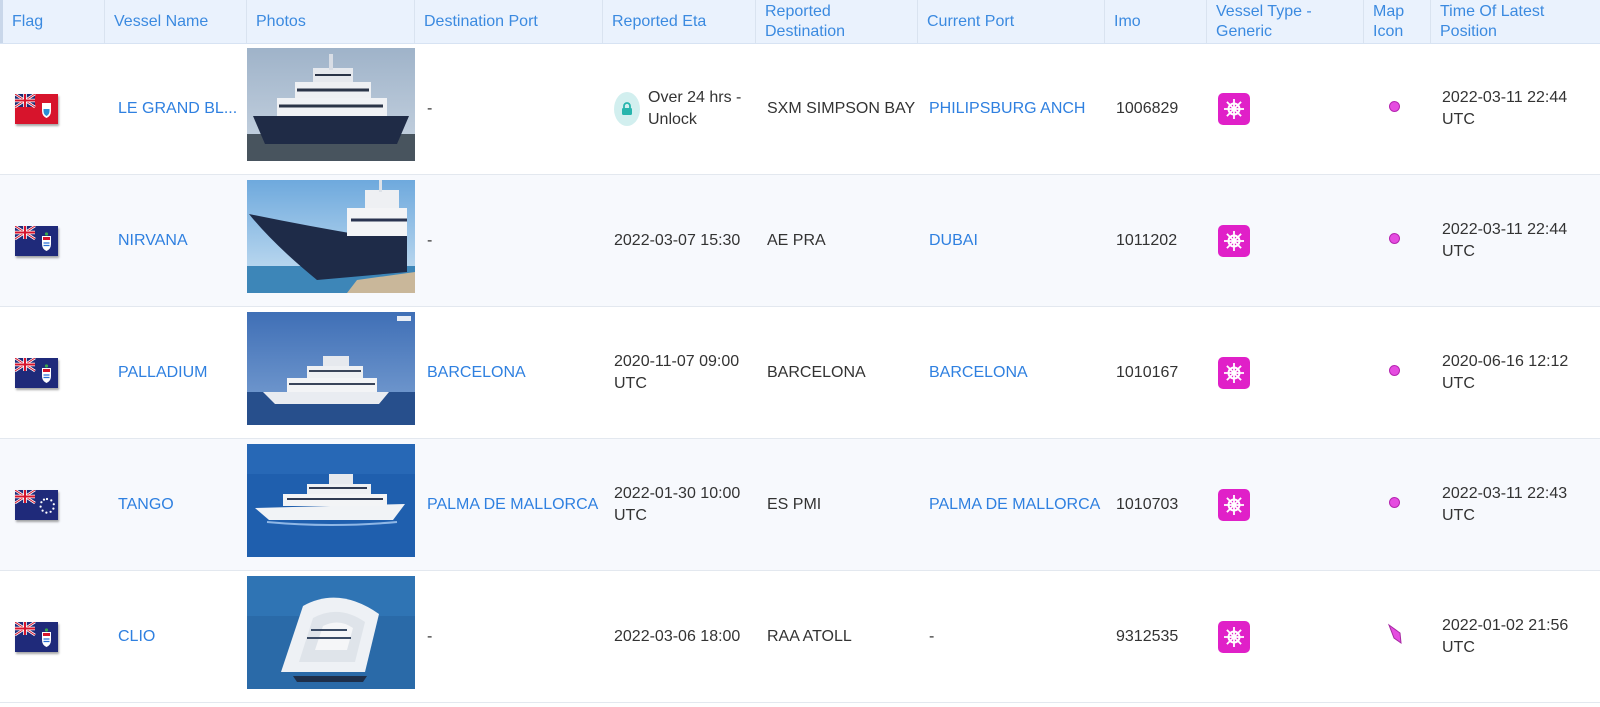  I want to click on imo-text: 1006829, so click(1147, 108).